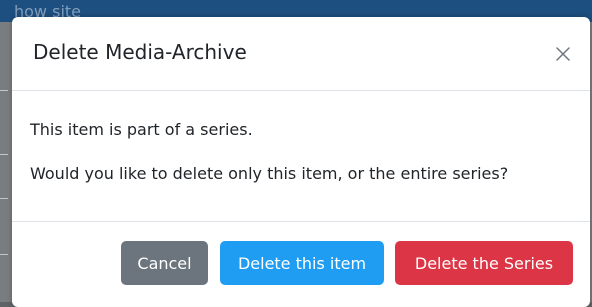 The width and height of the screenshot is (592, 307). What do you see at coordinates (141, 129) in the screenshot?
I see `dialog-message-line-1: This item is part of a series.` at bounding box center [141, 129].